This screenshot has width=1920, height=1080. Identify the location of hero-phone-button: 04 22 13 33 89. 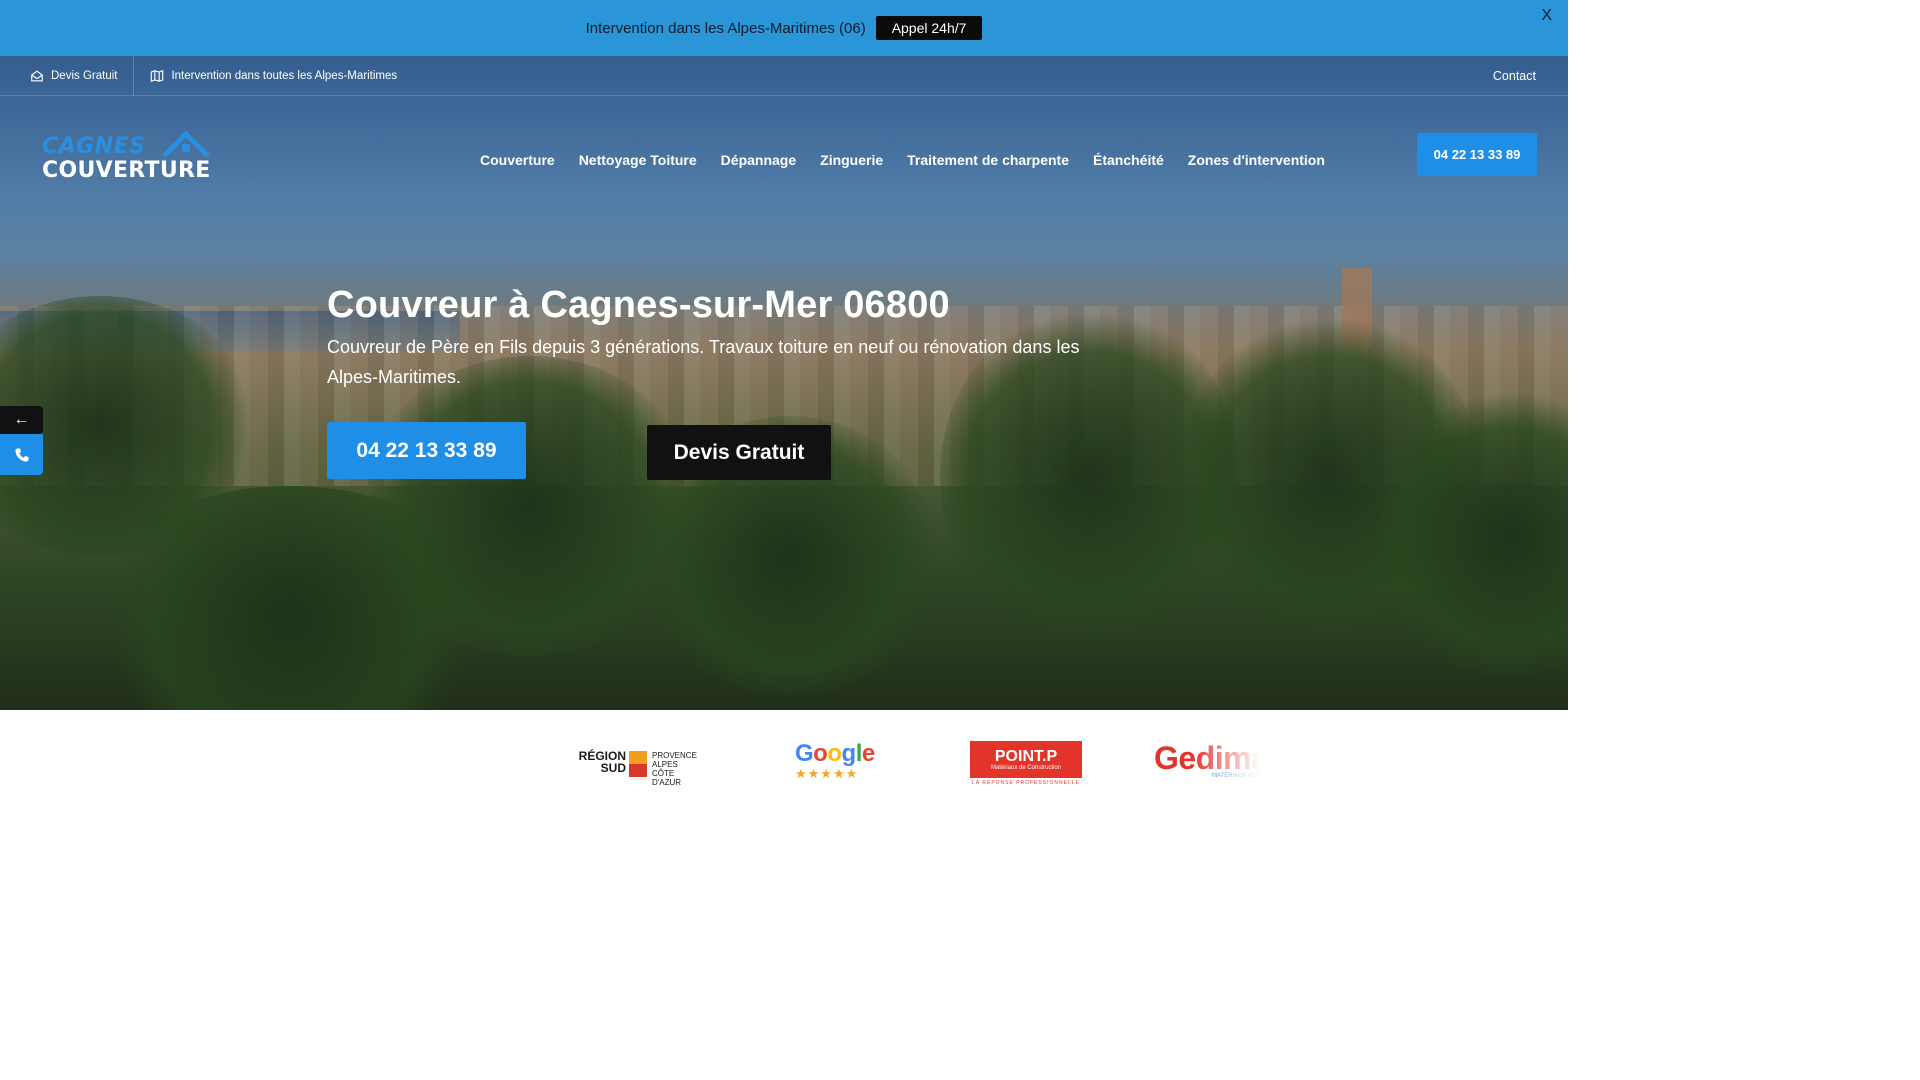
(426, 450).